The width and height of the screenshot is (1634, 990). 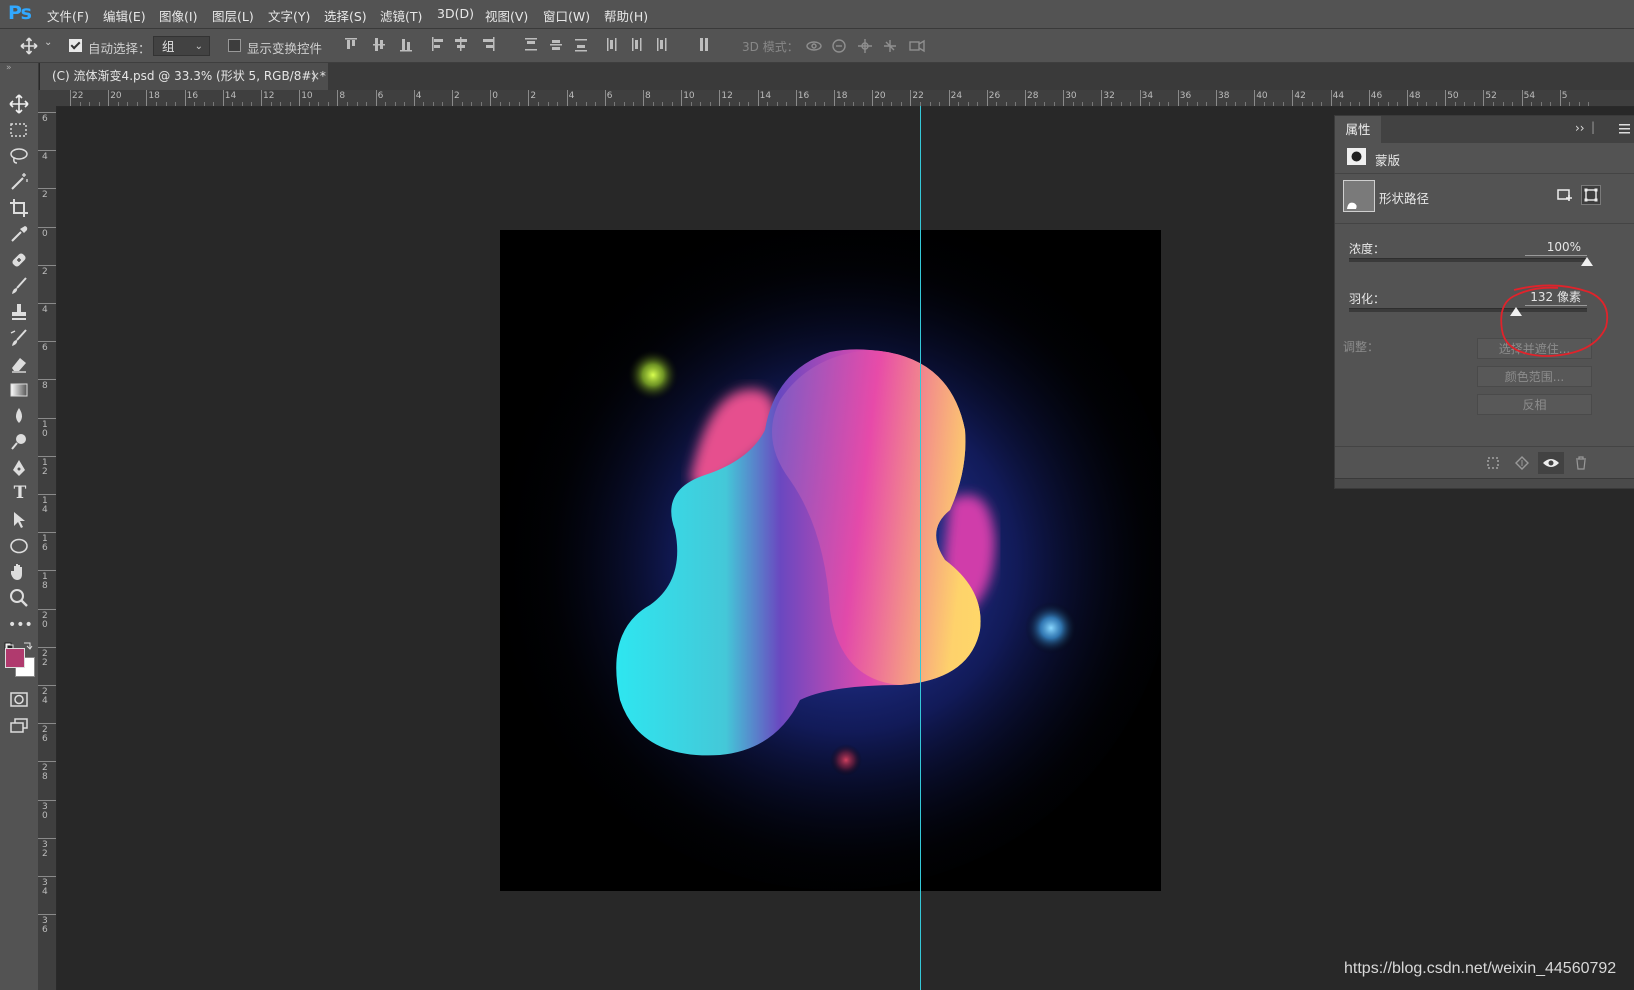 I want to click on eraser-tool-icon, so click(x=19, y=364).